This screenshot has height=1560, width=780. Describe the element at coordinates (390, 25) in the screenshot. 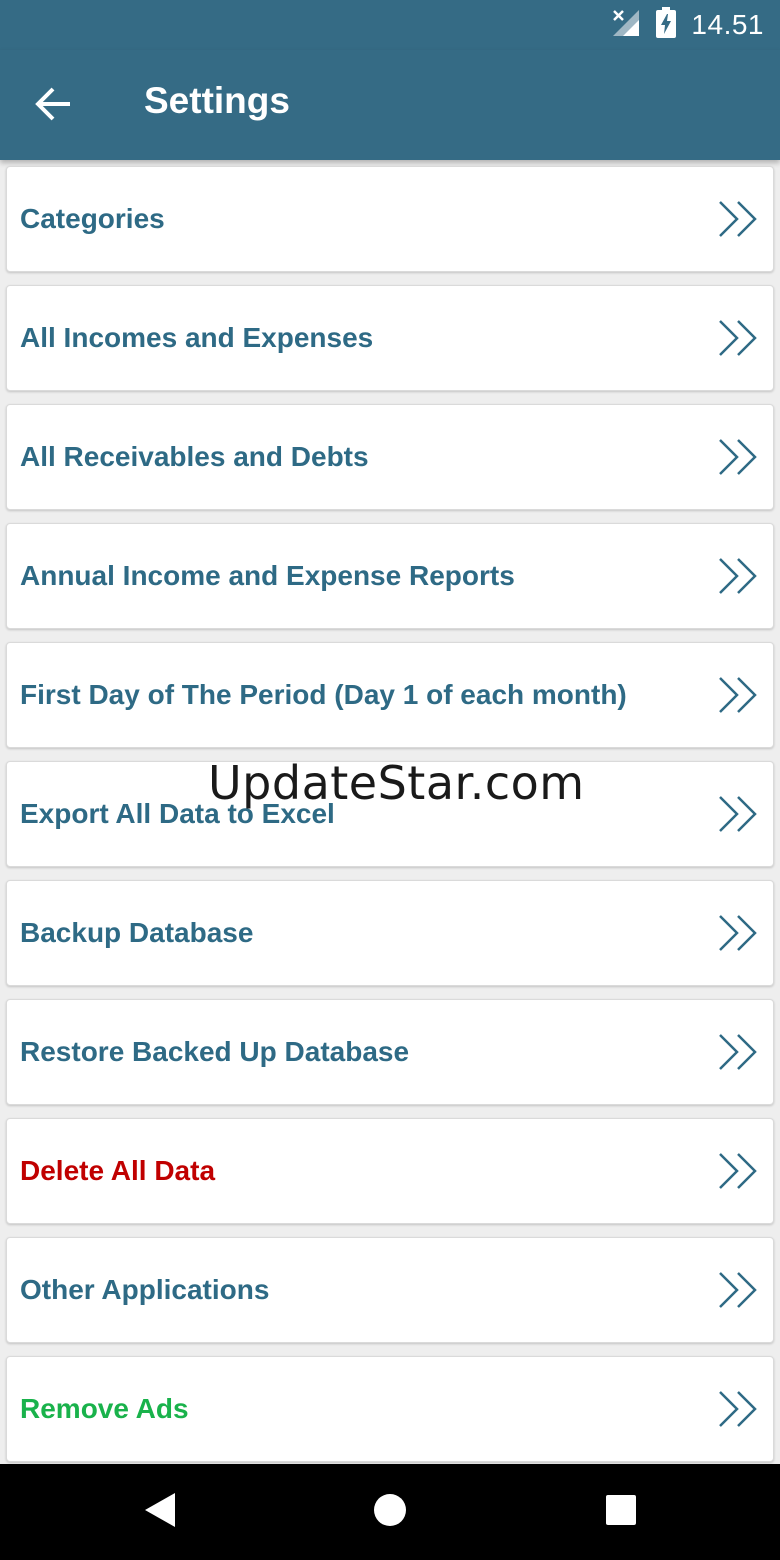

I see `status-bar: 14.51` at that location.